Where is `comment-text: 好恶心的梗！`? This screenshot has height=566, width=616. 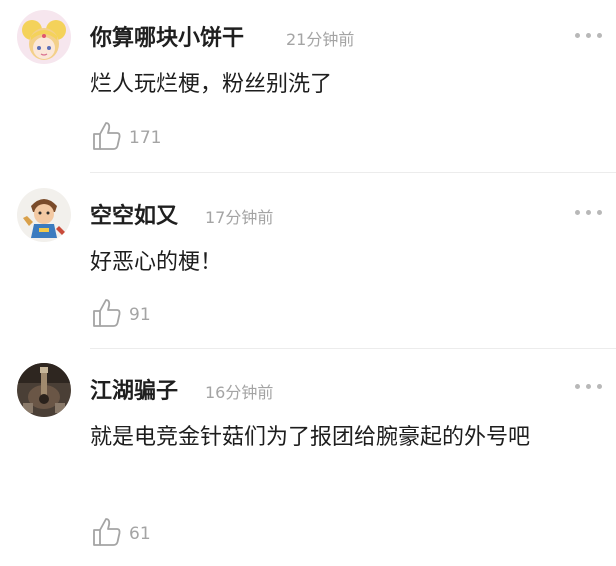
comment-text: 好恶心的梗！ is located at coordinates (156, 262).